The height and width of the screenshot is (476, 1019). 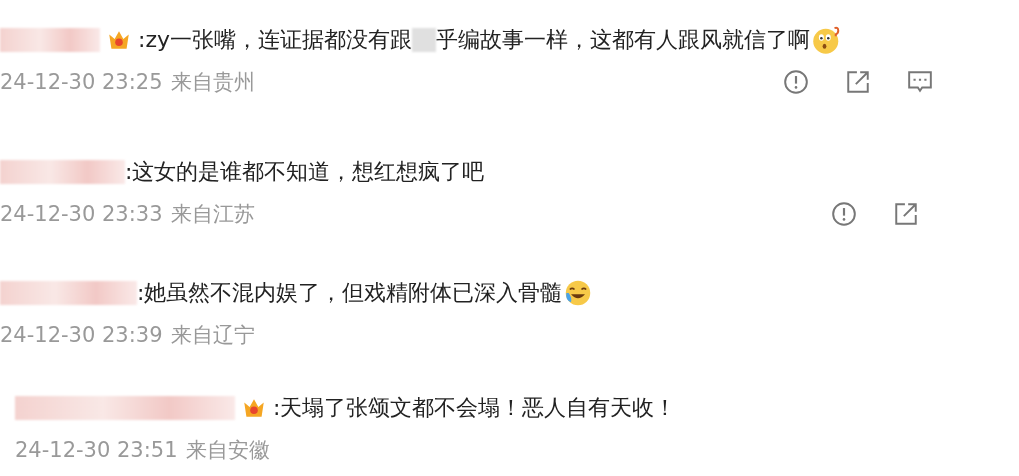 I want to click on comment-text: :zy一张嘴，连证据都没有跟, so click(x=275, y=40).